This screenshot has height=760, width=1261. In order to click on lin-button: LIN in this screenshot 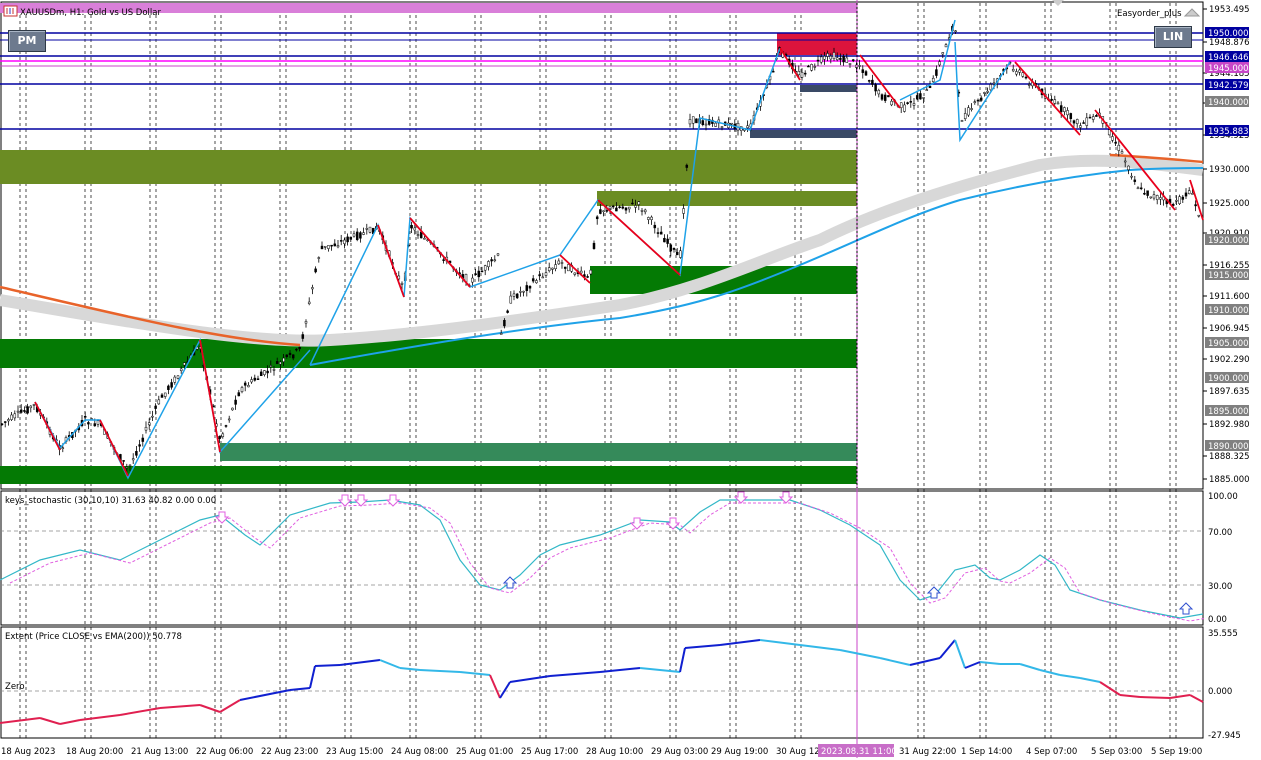, I will do `click(1173, 37)`.